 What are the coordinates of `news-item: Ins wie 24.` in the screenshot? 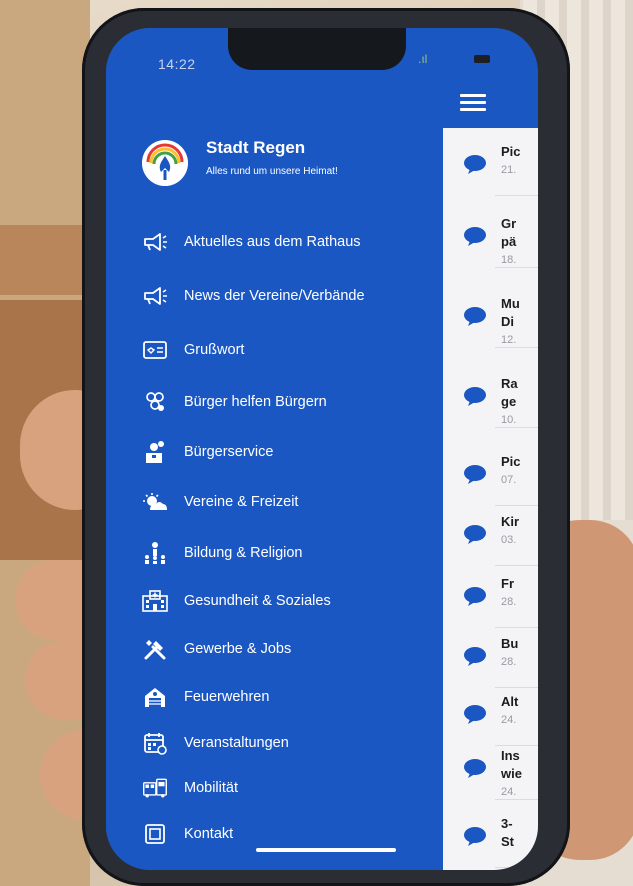 It's located at (490, 770).